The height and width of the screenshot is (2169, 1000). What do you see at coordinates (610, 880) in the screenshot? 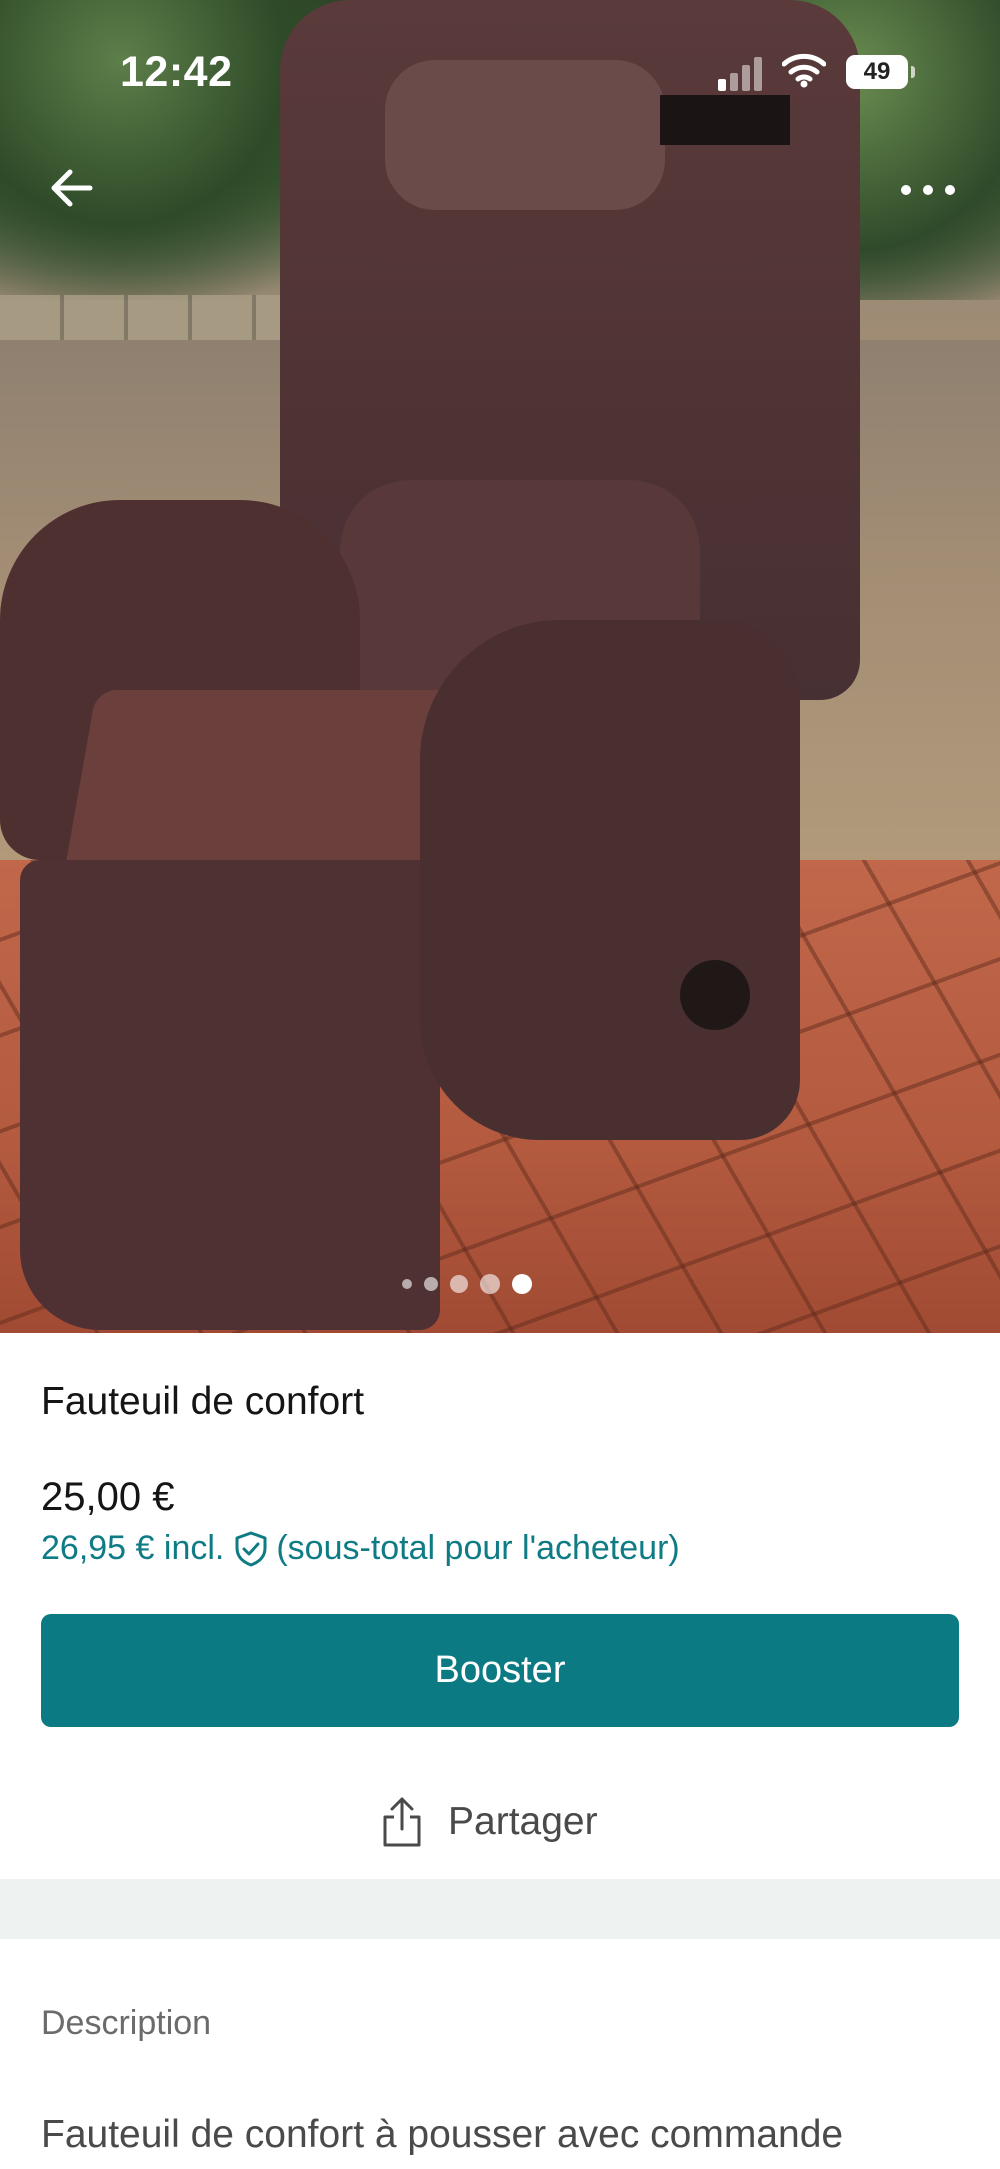
I see `chair-right-armrest` at bounding box center [610, 880].